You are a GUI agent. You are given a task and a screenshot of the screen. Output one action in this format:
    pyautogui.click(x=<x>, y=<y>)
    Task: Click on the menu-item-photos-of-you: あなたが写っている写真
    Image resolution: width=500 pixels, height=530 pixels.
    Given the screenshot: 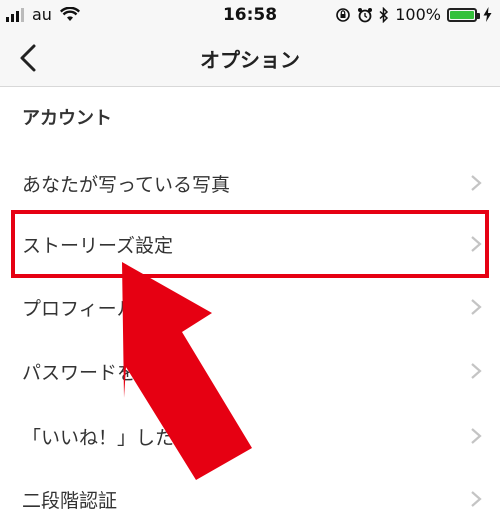 What is the action you would take?
    pyautogui.click(x=250, y=183)
    